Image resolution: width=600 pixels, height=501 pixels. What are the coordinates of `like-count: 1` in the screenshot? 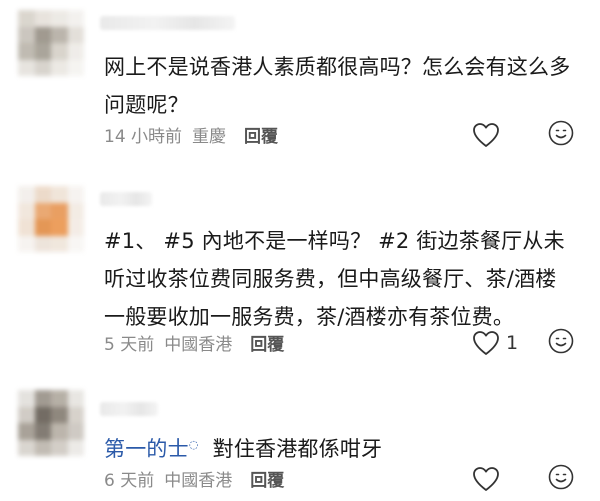 It's located at (512, 343).